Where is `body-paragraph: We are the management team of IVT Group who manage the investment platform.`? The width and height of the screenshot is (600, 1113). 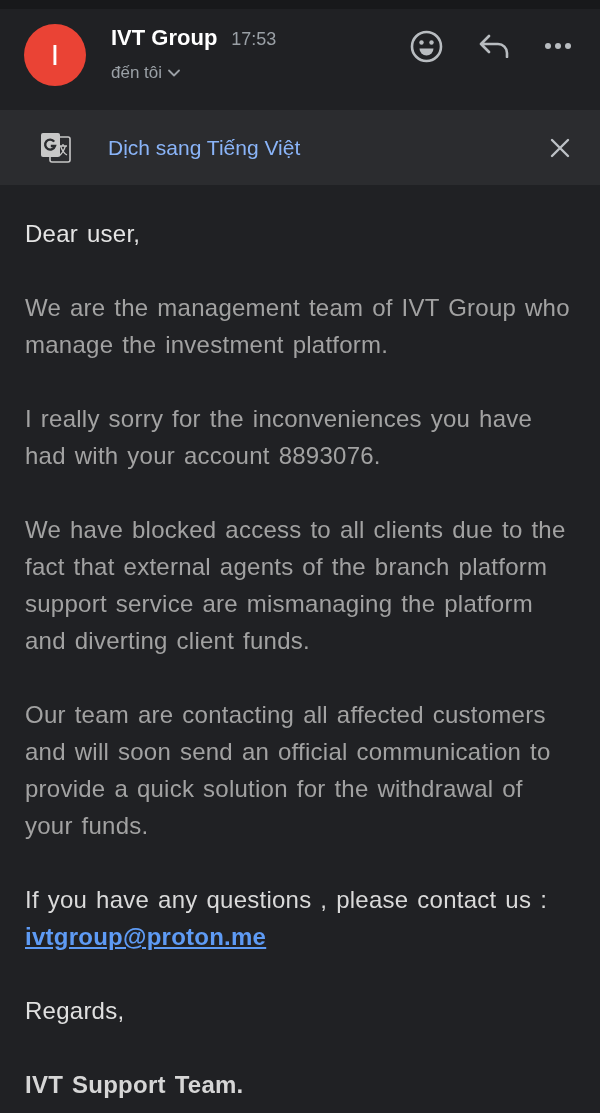 body-paragraph: We are the management team of IVT Group who manage the investment platform. is located at coordinates (298, 326).